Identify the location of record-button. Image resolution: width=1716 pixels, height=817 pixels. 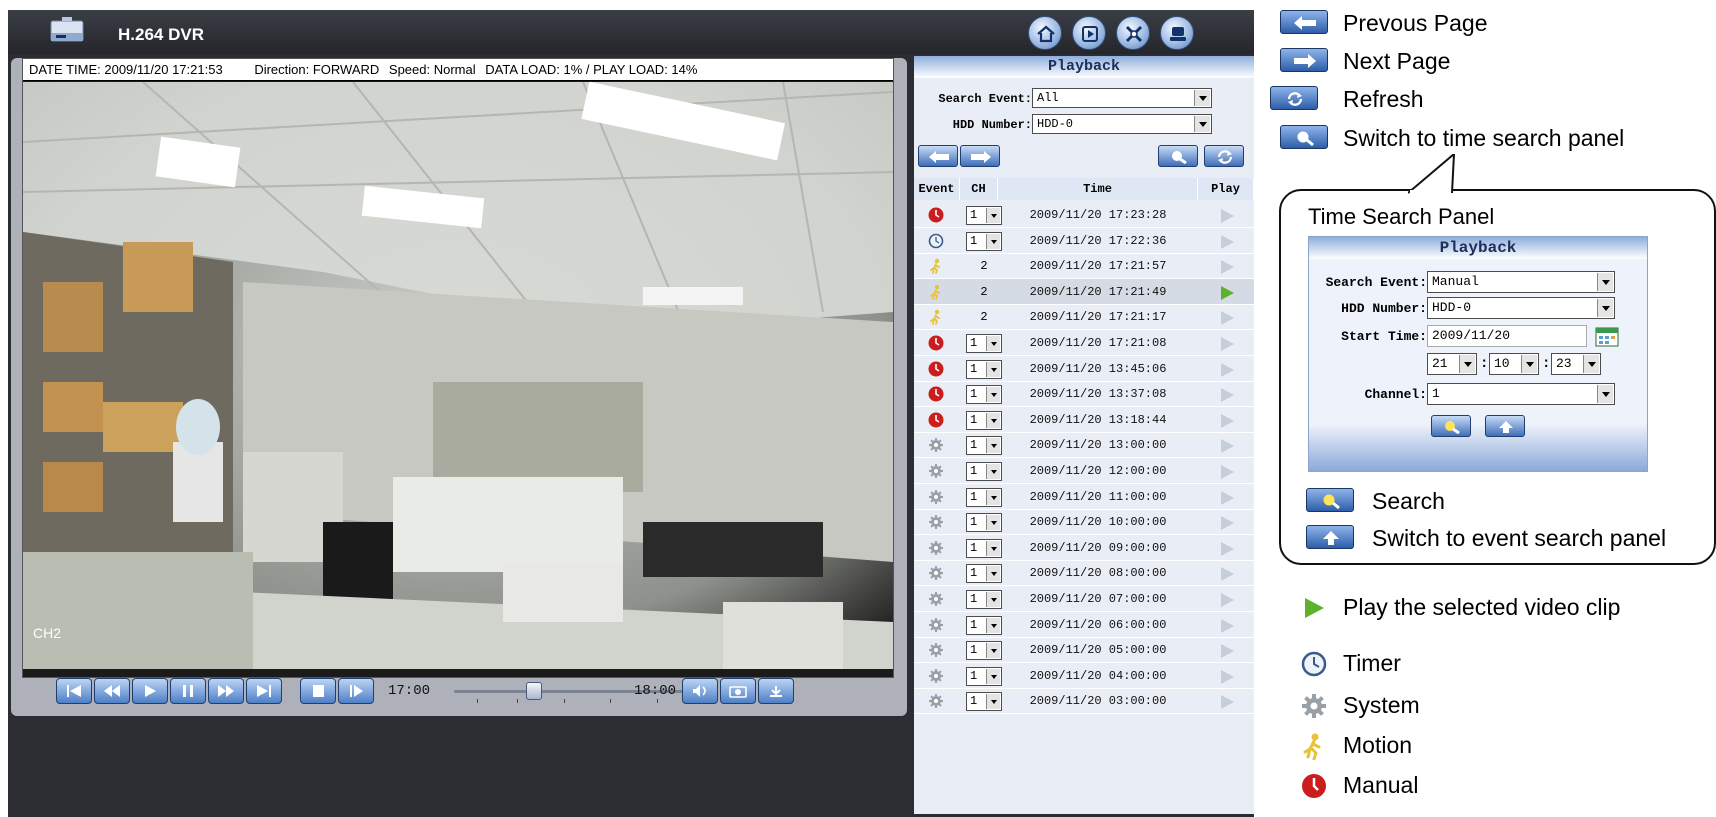
(1089, 33).